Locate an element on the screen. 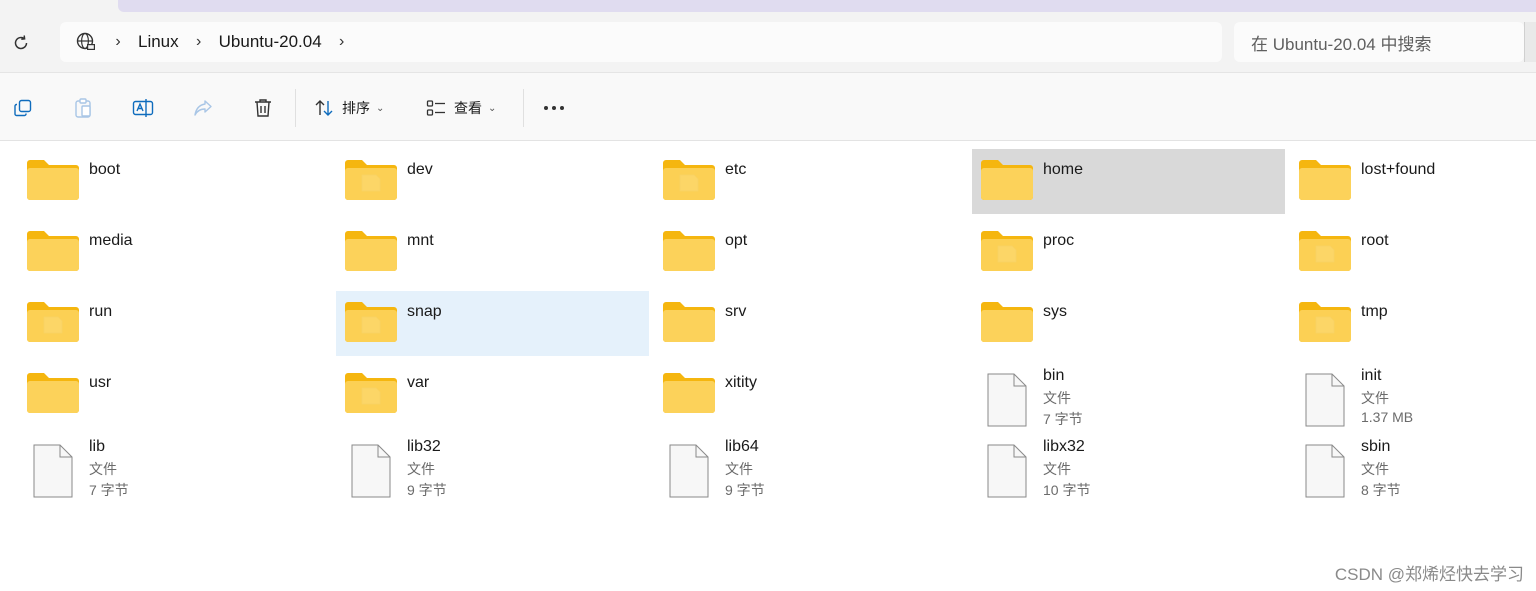 The width and height of the screenshot is (1536, 591). folder-item: boot is located at coordinates (174, 181).